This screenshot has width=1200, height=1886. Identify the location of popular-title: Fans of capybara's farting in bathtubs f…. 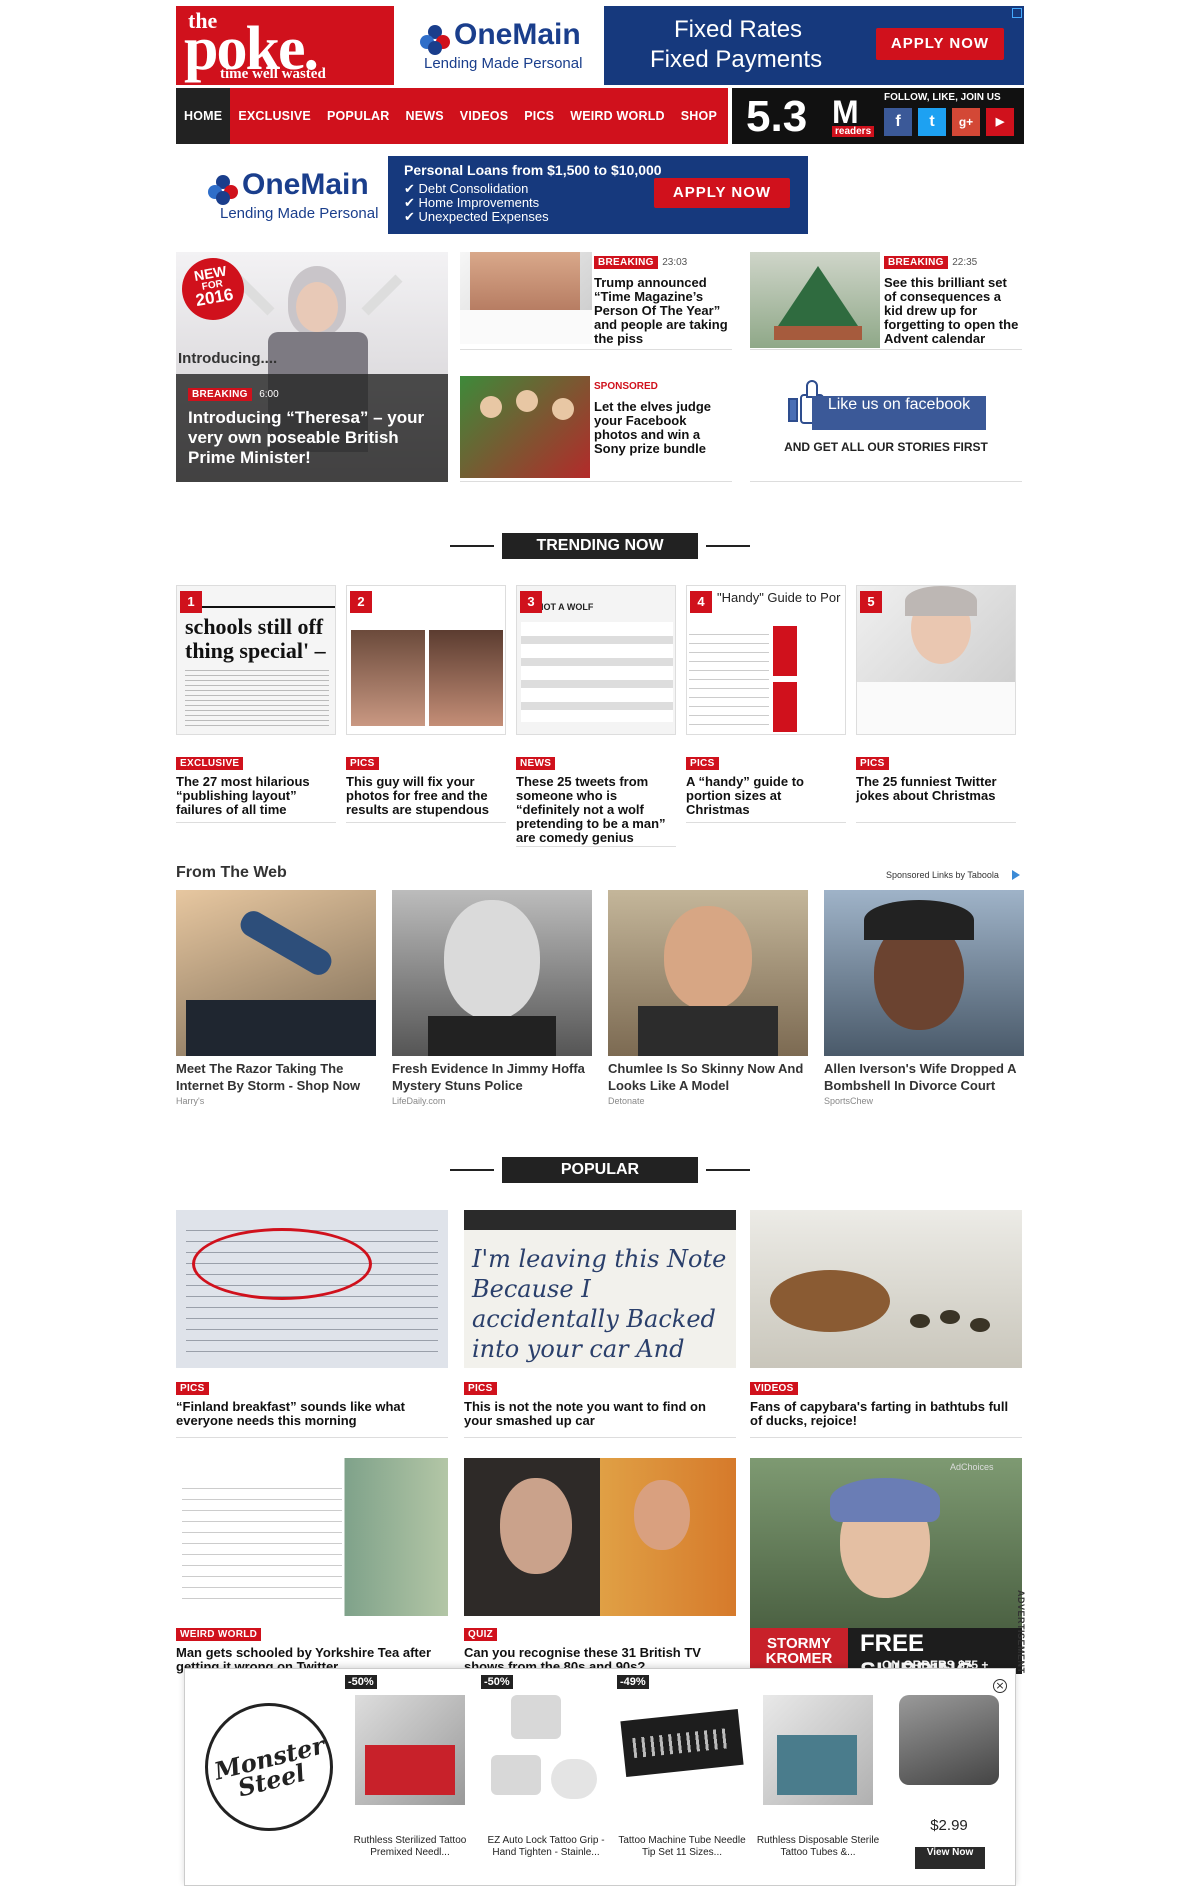
(886, 1414).